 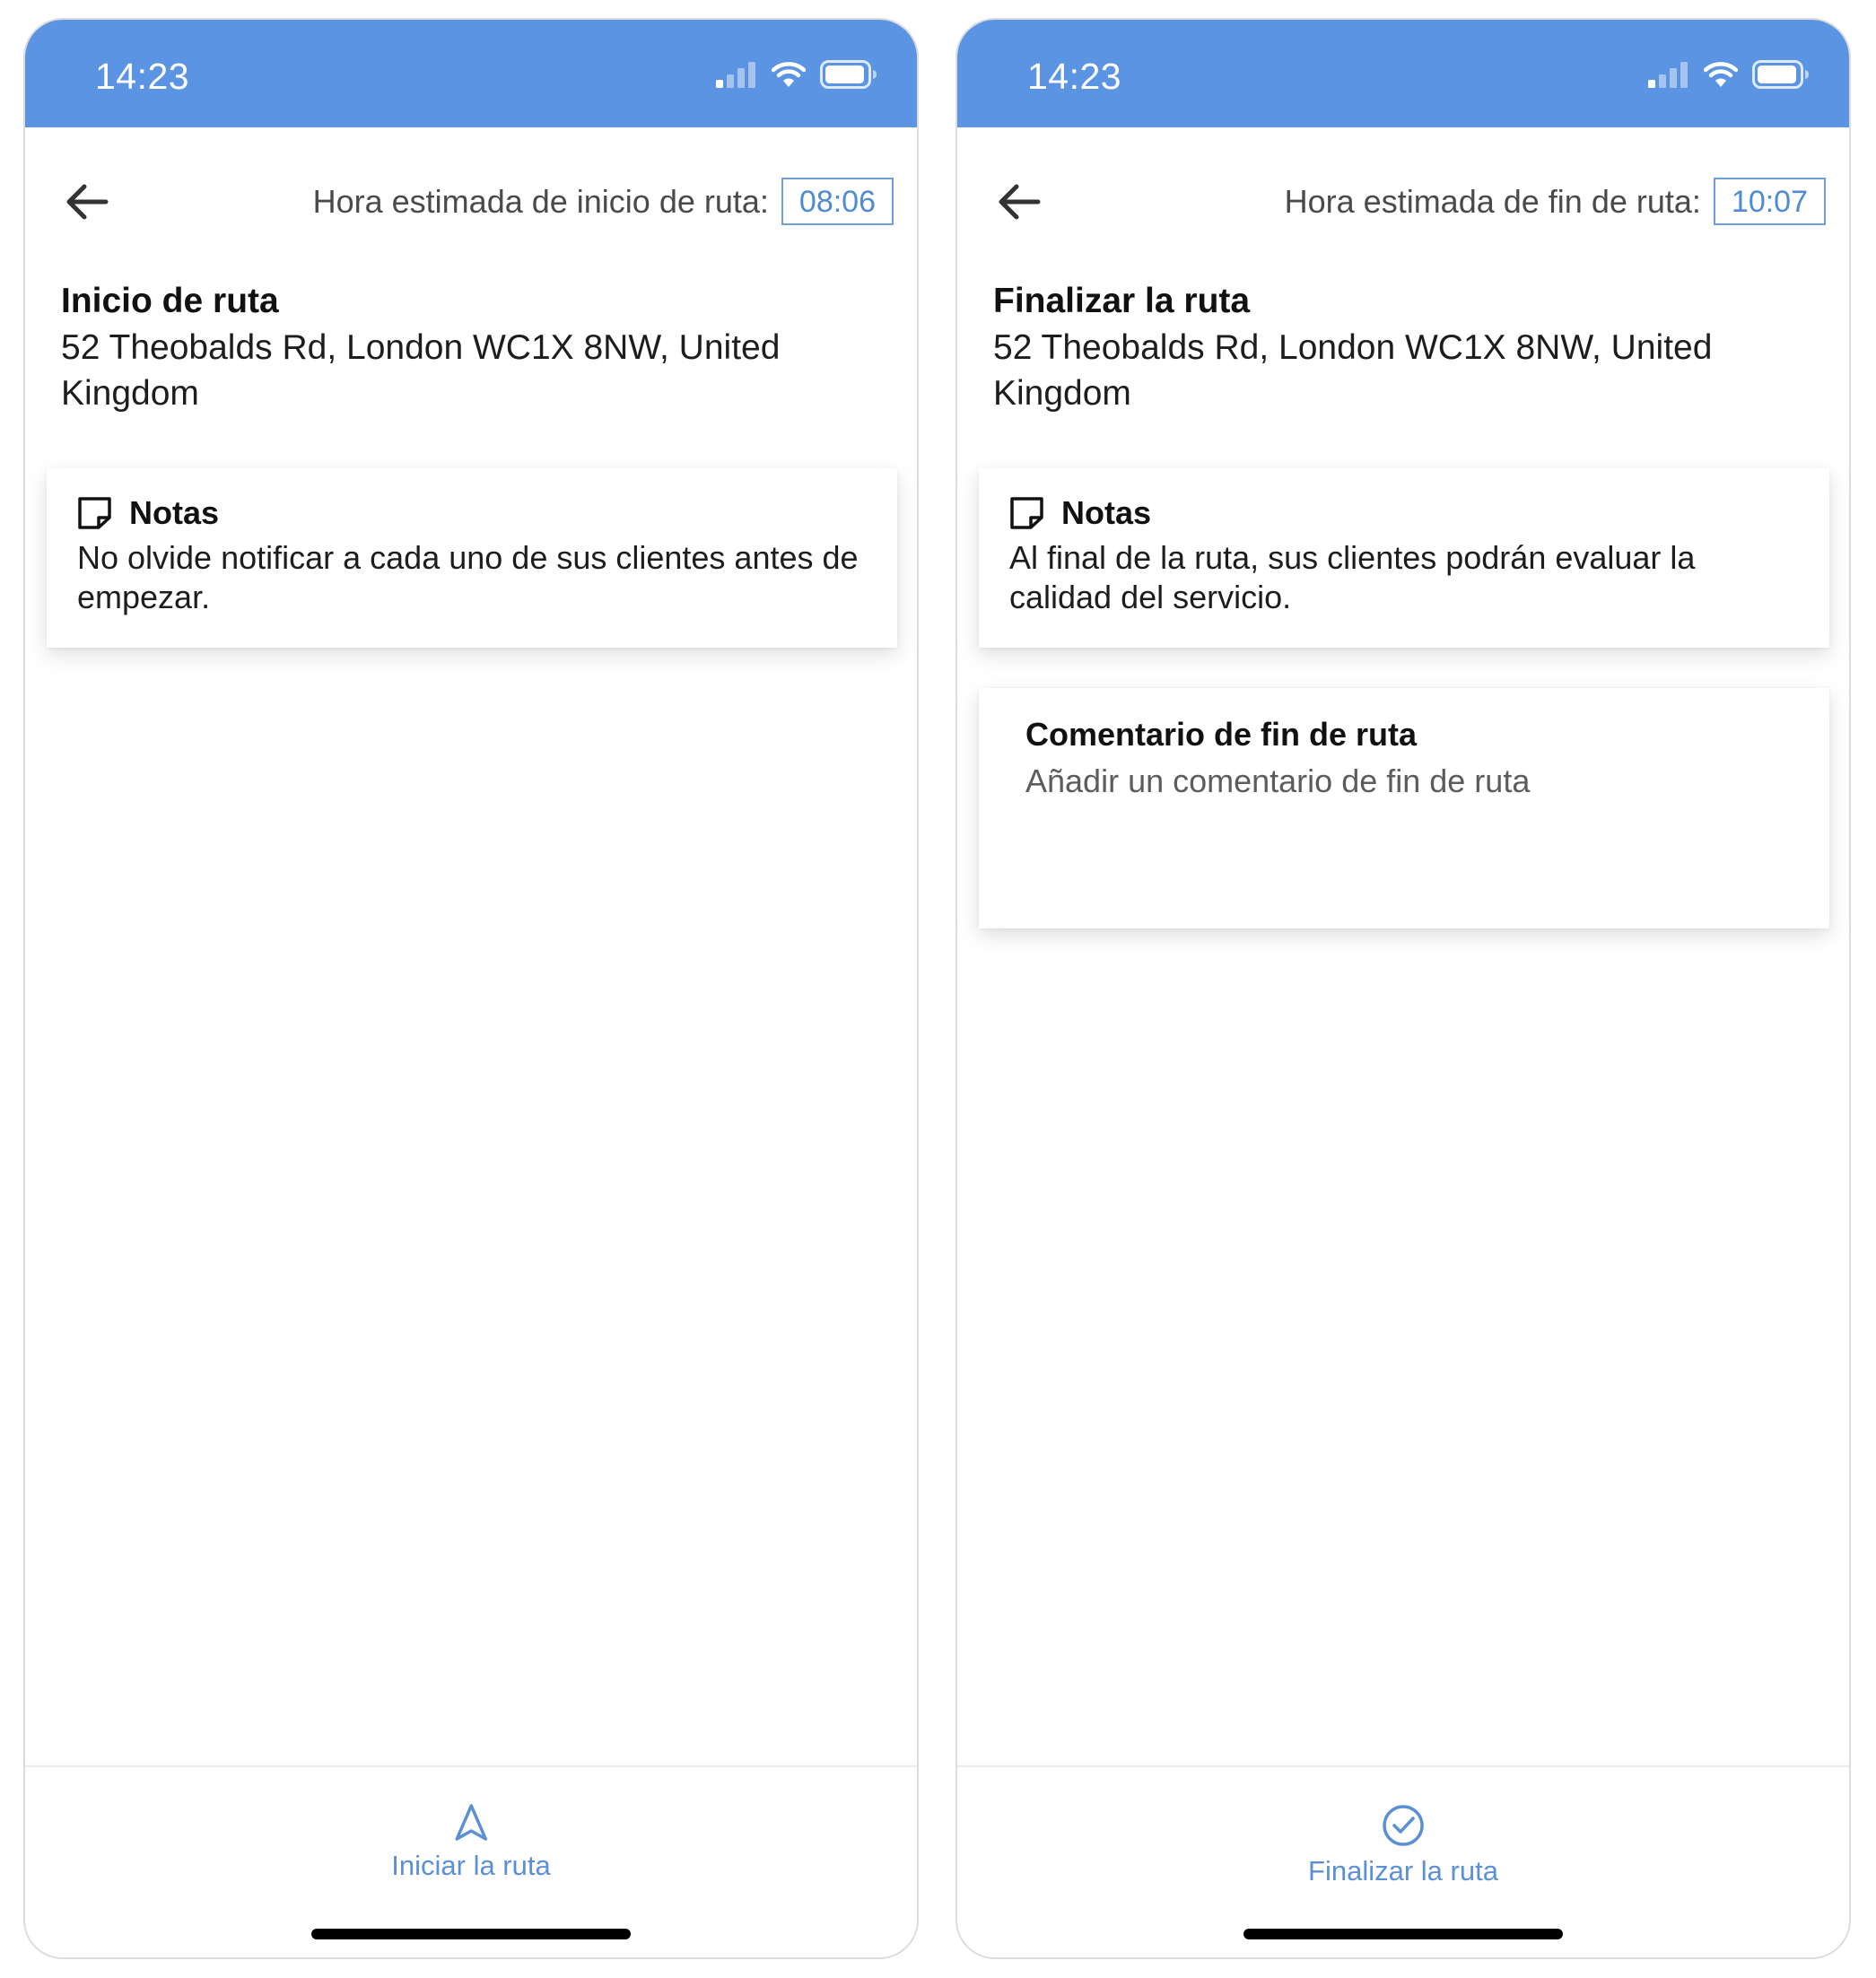 I want to click on estimated-time: Hora estimada de fin de ruta: 10:07, so click(x=1555, y=201).